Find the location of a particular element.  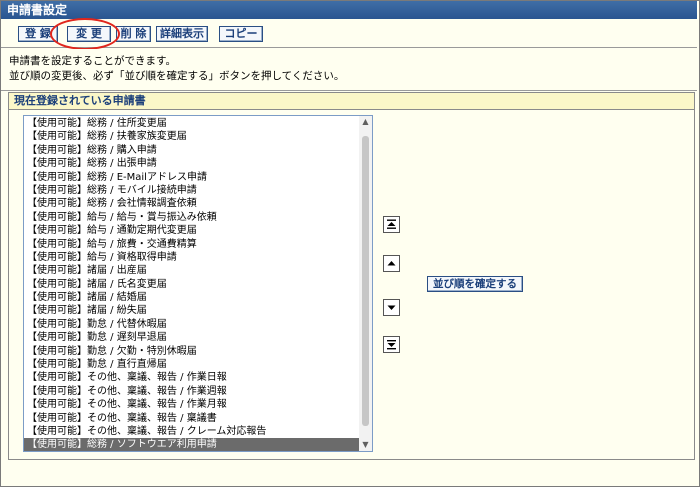

move-down-icon is located at coordinates (391, 307).